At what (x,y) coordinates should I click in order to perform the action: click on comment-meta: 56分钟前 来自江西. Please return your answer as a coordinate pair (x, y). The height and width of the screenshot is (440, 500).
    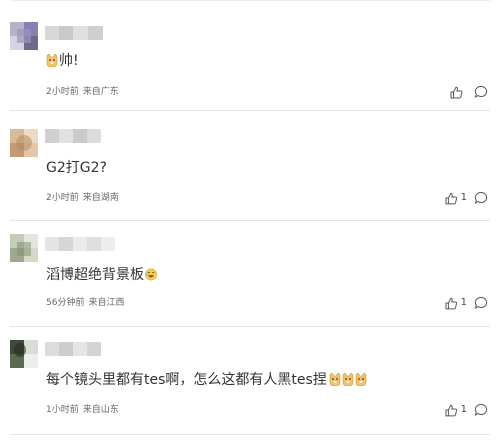
    Looking at the image, I should click on (85, 303).